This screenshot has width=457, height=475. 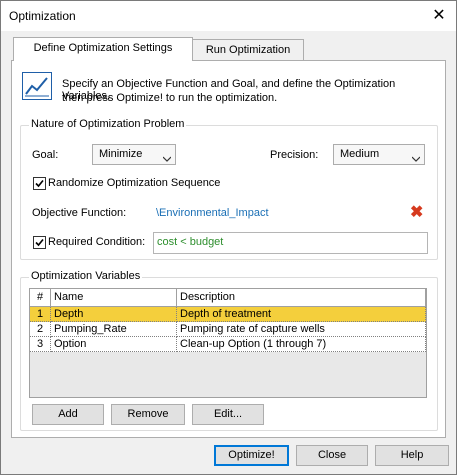 I want to click on row-number: 3, so click(x=40, y=344).